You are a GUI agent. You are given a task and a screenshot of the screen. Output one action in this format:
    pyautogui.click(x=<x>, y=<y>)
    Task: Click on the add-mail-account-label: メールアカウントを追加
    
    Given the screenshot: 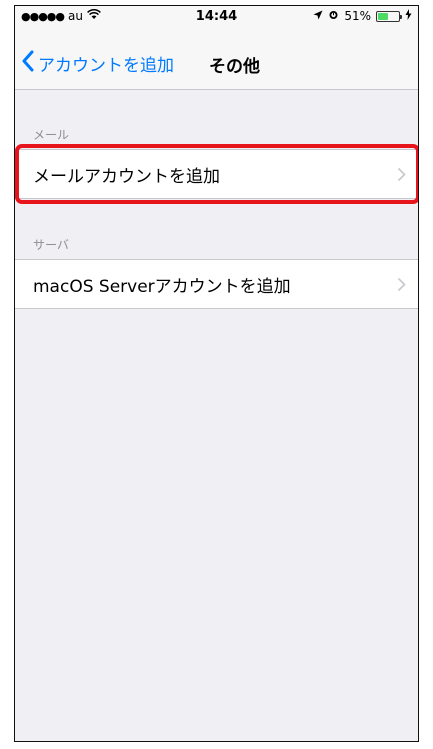 What is the action you would take?
    pyautogui.click(x=126, y=176)
    